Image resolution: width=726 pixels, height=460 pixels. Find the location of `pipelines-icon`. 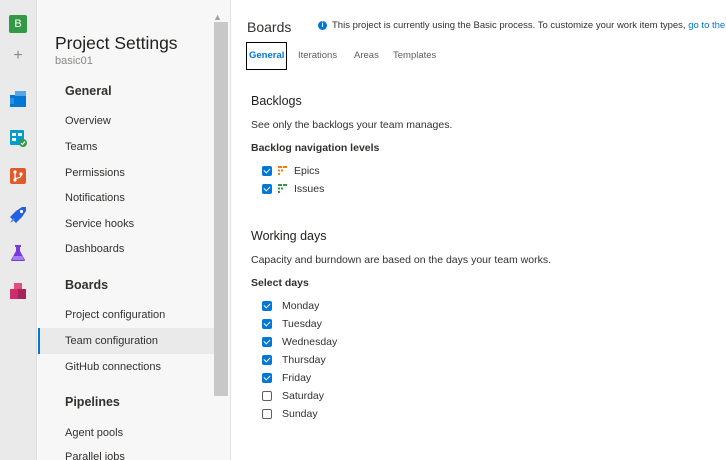

pipelines-icon is located at coordinates (18, 215).